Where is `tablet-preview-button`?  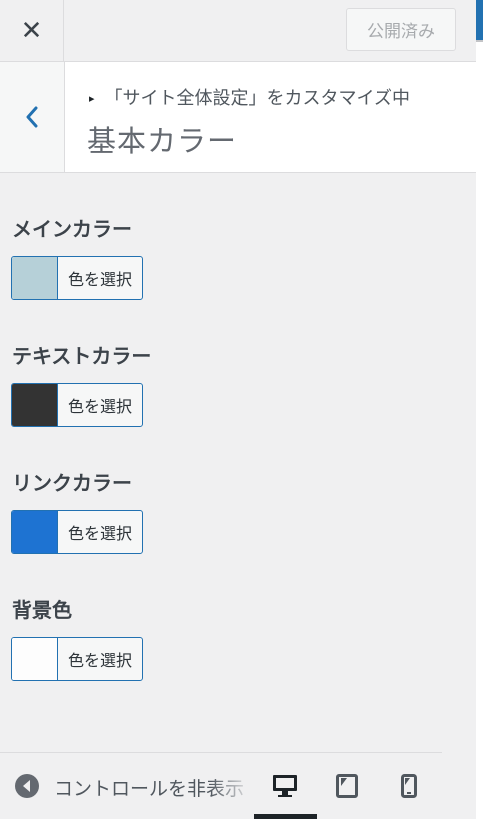
tablet-preview-button is located at coordinates (347, 786).